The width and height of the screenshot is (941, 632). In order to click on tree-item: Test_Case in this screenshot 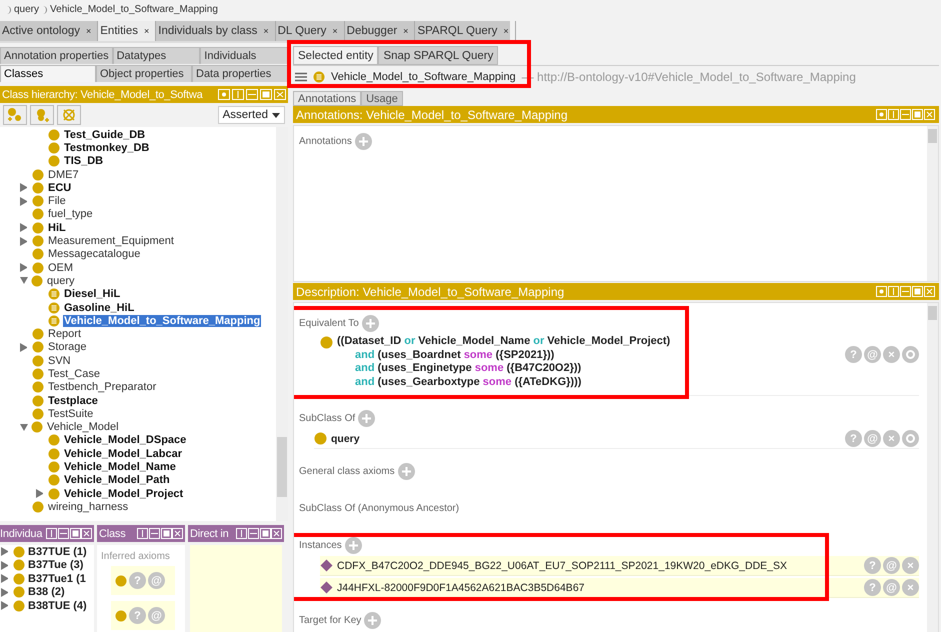, I will do `click(74, 374)`.